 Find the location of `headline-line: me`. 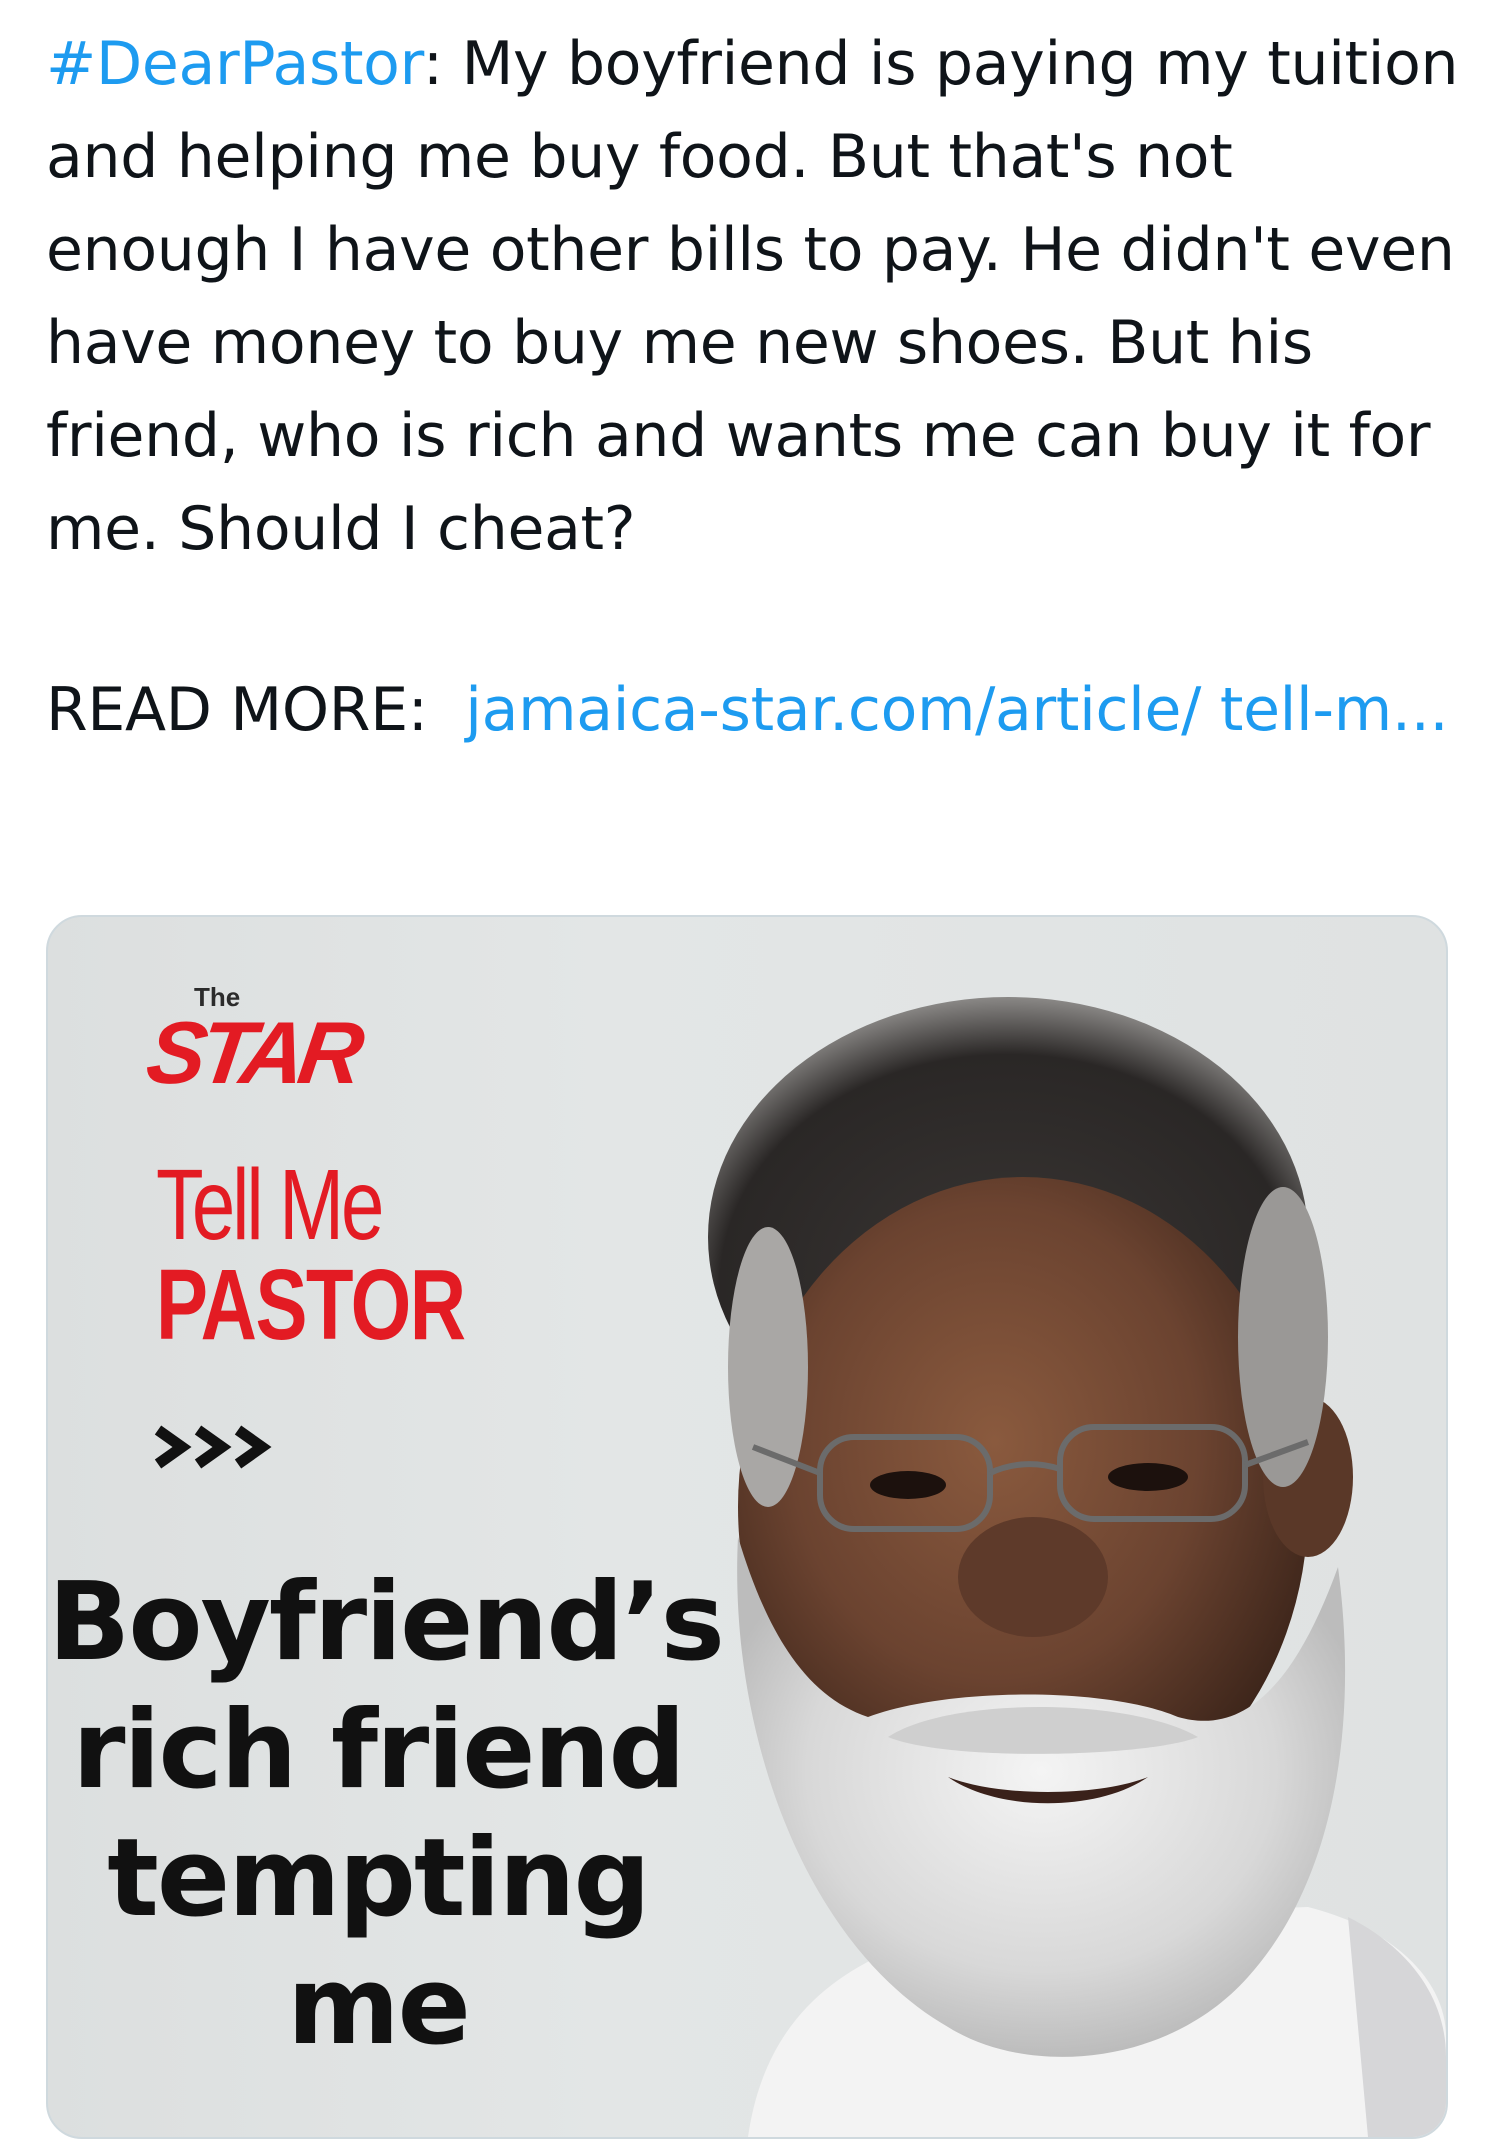

headline-line: me is located at coordinates (379, 2006).